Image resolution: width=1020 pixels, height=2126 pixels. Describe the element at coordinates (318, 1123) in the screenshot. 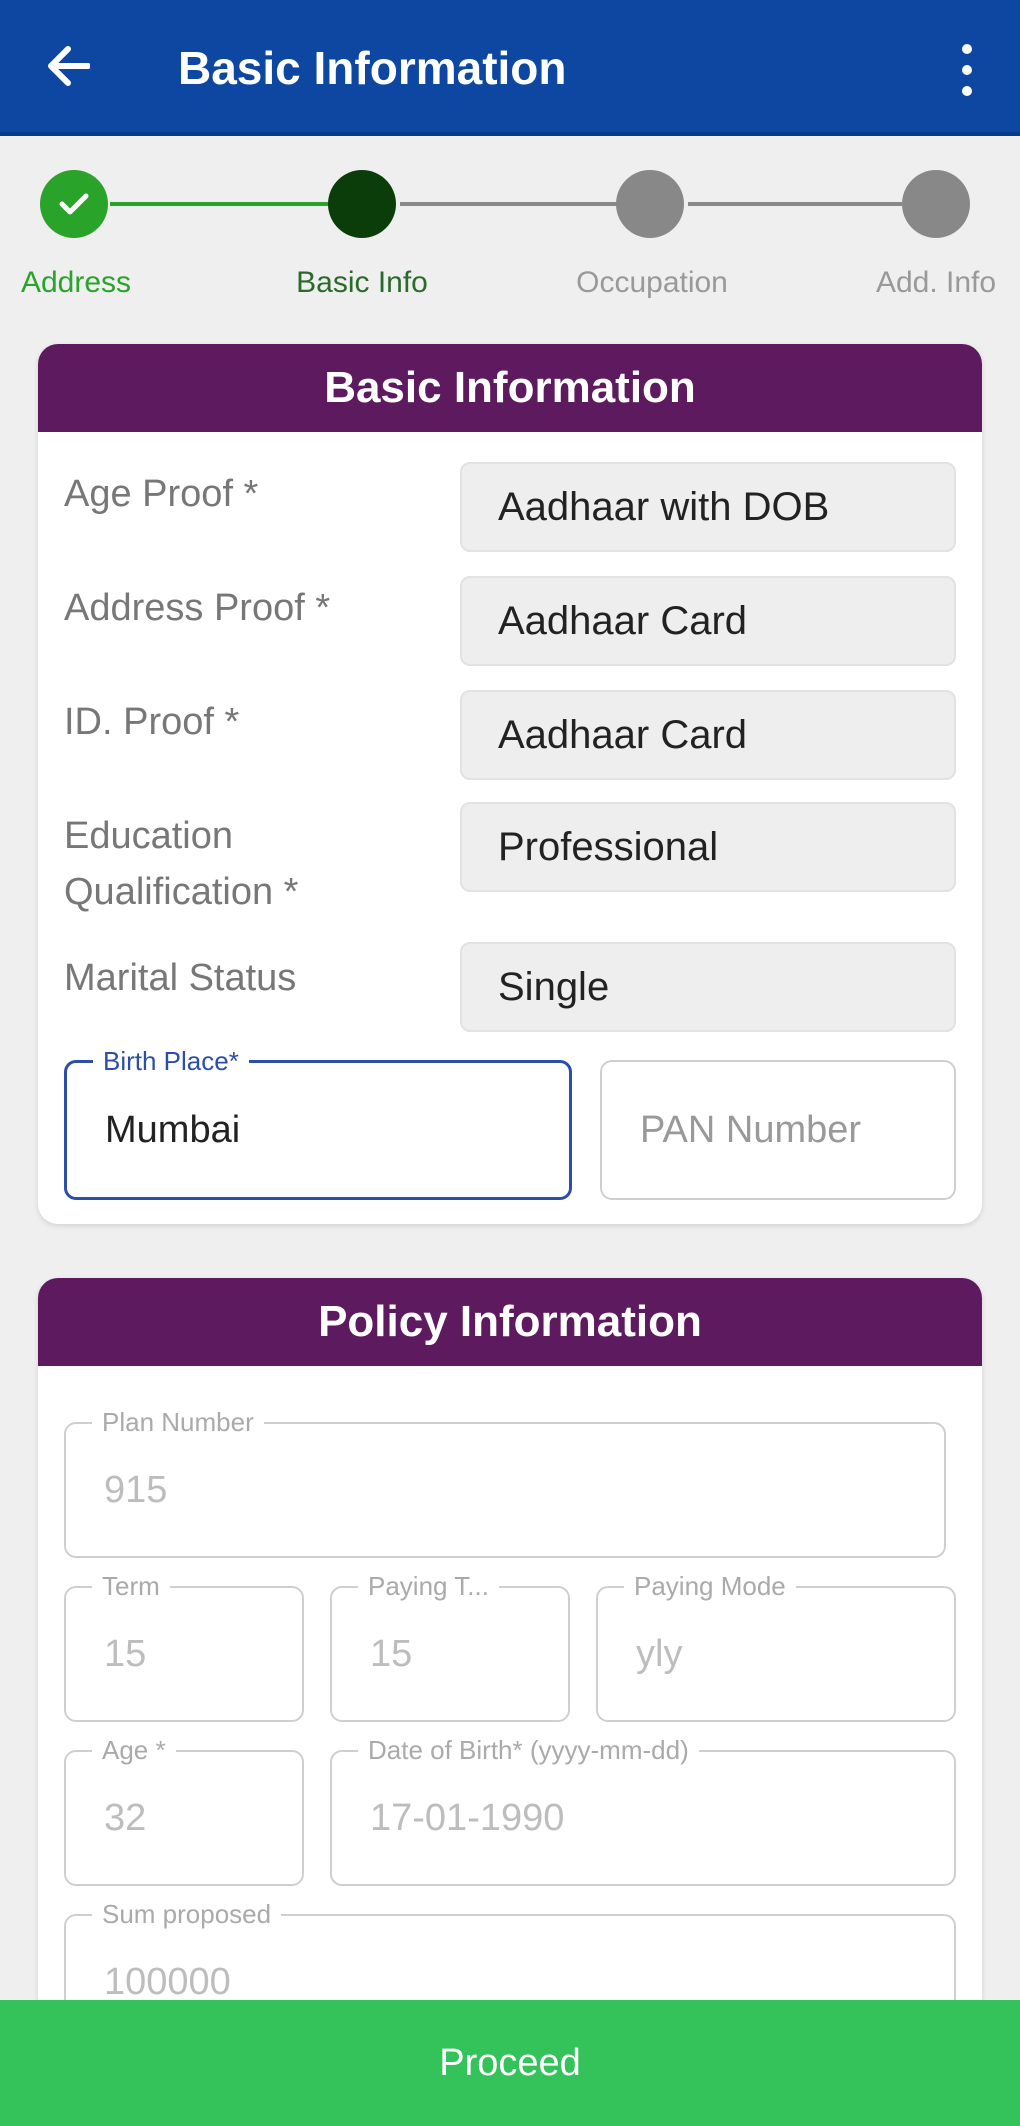

I see `birth-place-input: Birth Place* Mumbai` at that location.